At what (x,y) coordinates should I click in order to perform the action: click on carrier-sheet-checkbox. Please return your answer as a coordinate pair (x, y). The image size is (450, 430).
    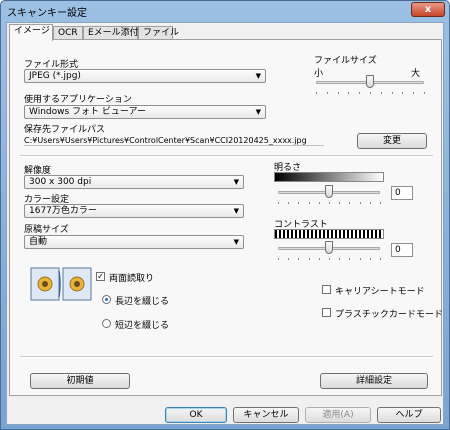
    Looking at the image, I should click on (326, 289).